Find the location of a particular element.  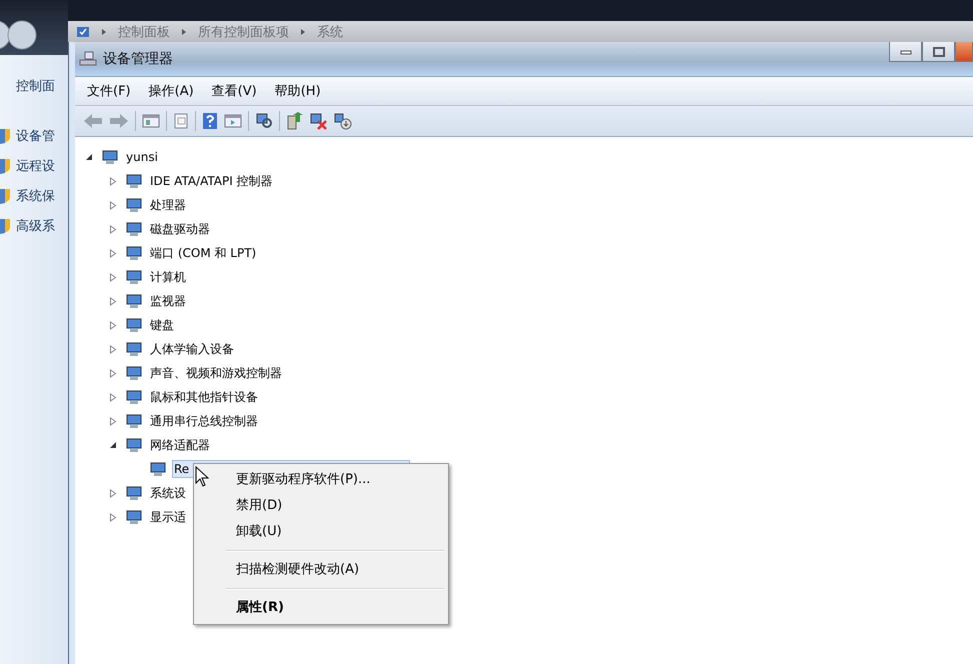

back-arrow-icon is located at coordinates (93, 121).